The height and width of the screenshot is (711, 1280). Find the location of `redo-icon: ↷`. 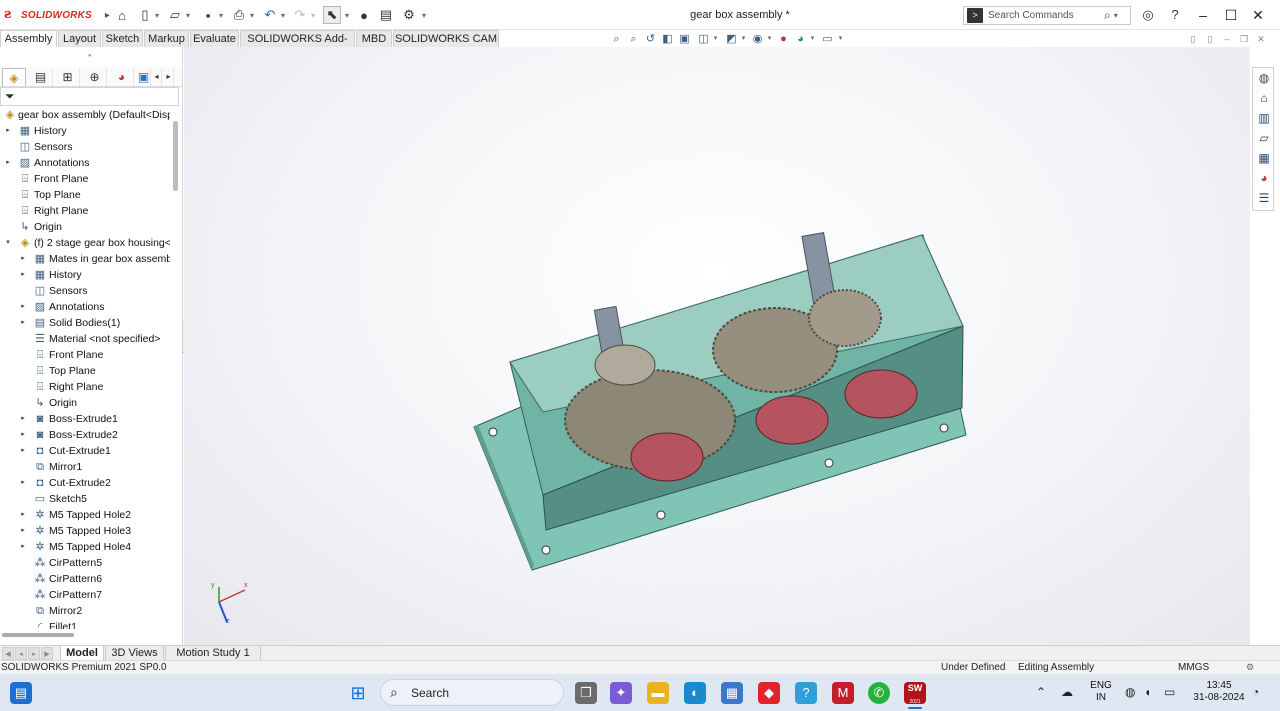

redo-icon: ↷ is located at coordinates (300, 15).